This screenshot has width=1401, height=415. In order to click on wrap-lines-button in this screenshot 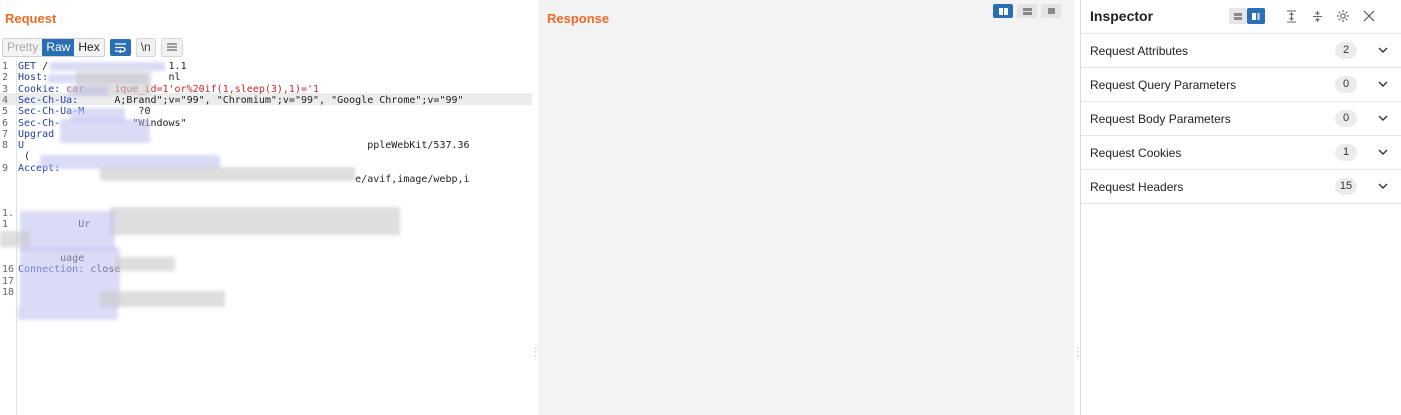, I will do `click(120, 47)`.